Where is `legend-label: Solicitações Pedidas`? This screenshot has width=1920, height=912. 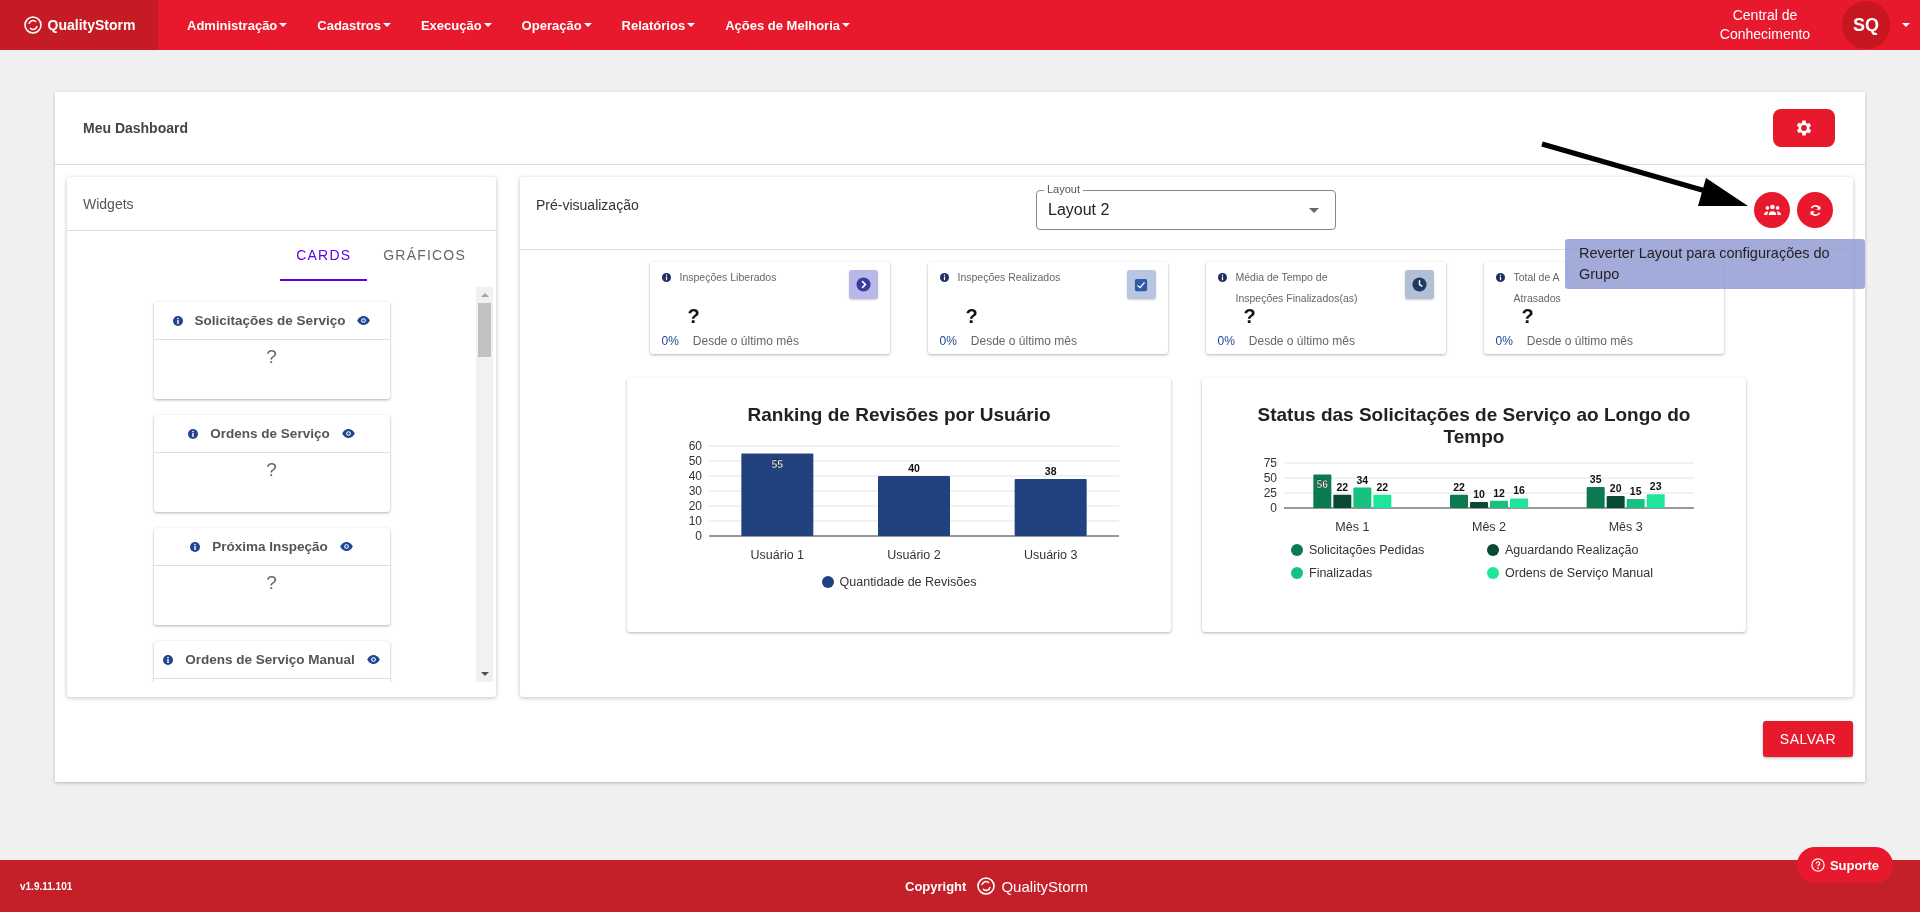
legend-label: Solicitações Pedidas is located at coordinates (1367, 550).